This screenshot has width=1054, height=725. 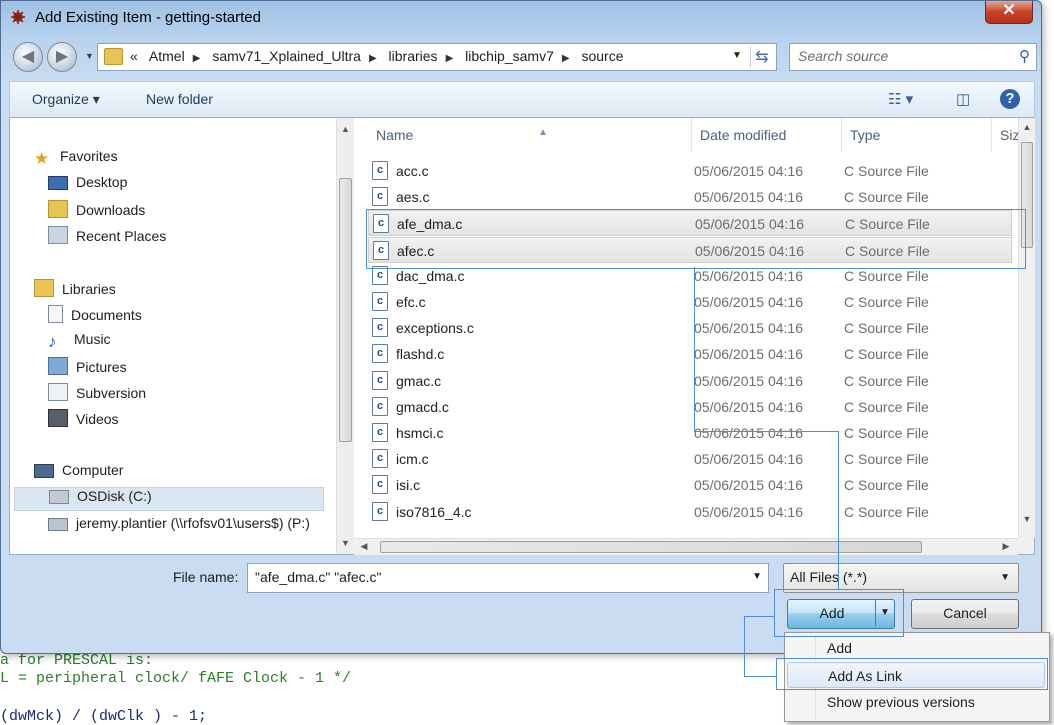 I want to click on organize-button: Organize ▾, so click(x=66, y=99).